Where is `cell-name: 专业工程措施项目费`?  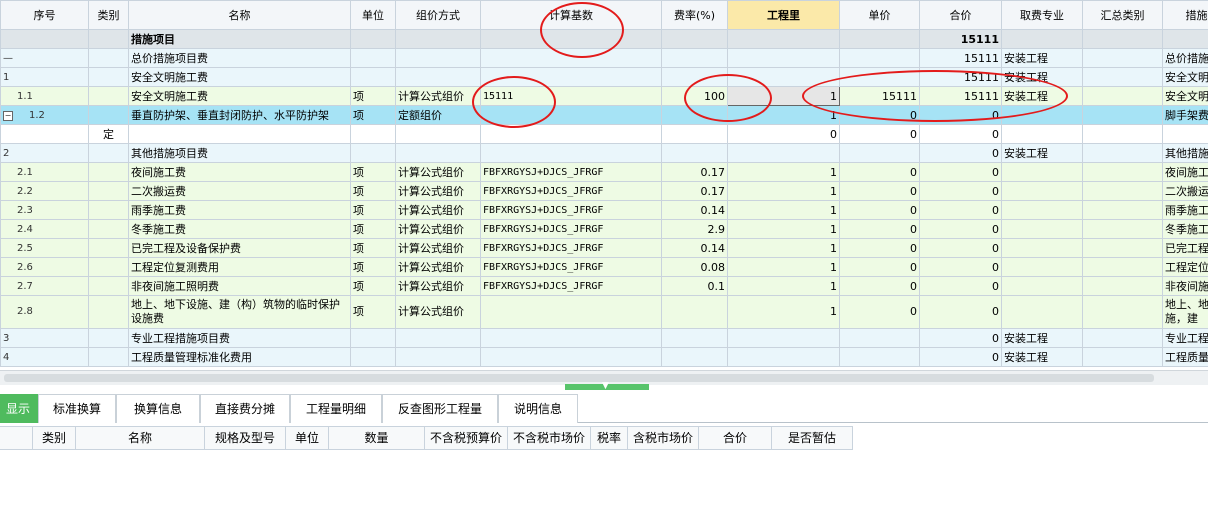
cell-name: 专业工程措施项目费 is located at coordinates (239, 338).